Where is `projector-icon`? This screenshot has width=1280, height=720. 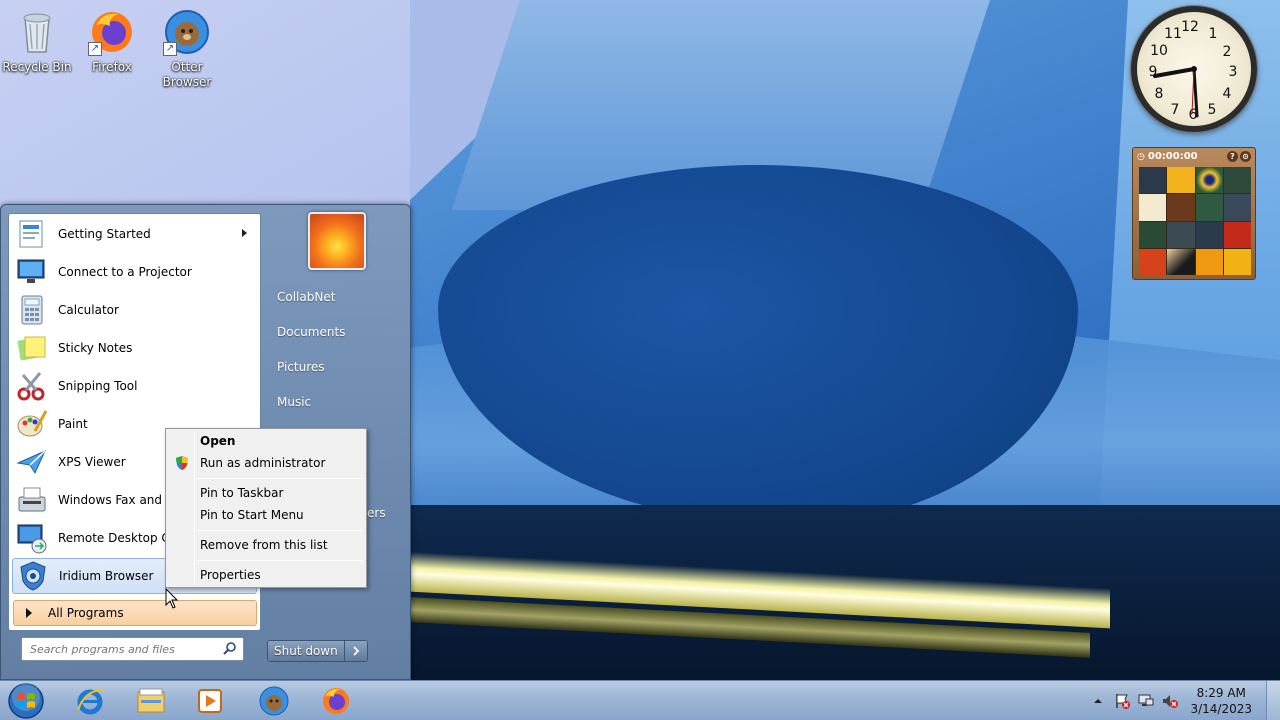 projector-icon is located at coordinates (32, 272).